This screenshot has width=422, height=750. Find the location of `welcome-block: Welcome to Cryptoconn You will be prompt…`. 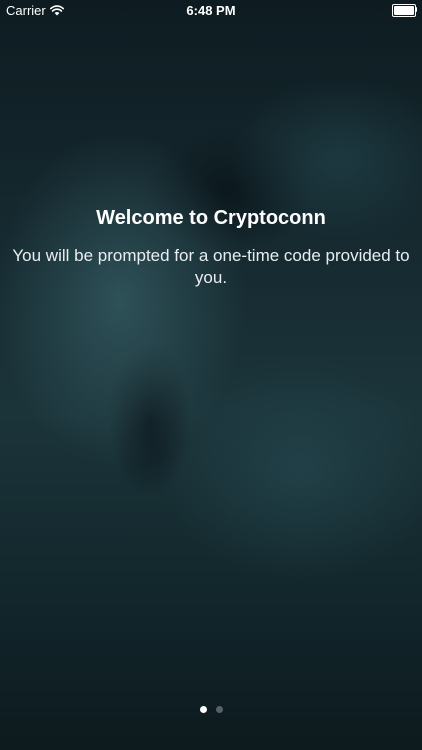

welcome-block: Welcome to Cryptoconn You will be prompt… is located at coordinates (211, 247).